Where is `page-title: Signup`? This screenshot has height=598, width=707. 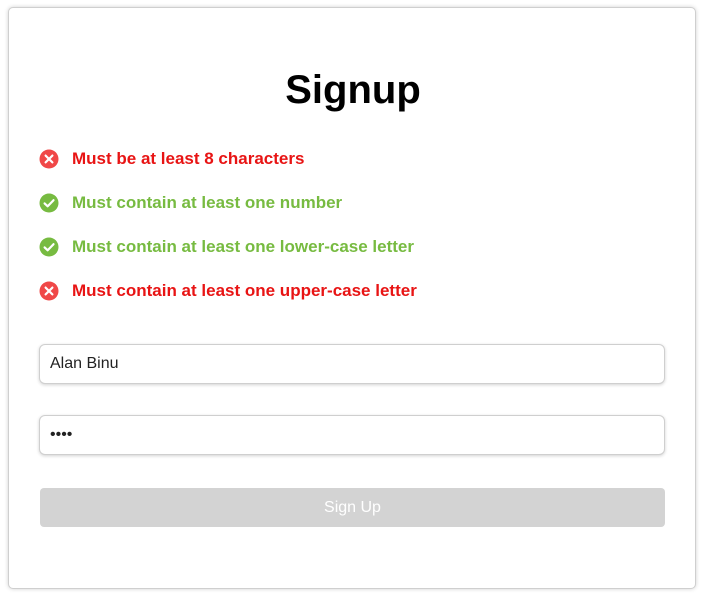
page-title: Signup is located at coordinates (353, 90).